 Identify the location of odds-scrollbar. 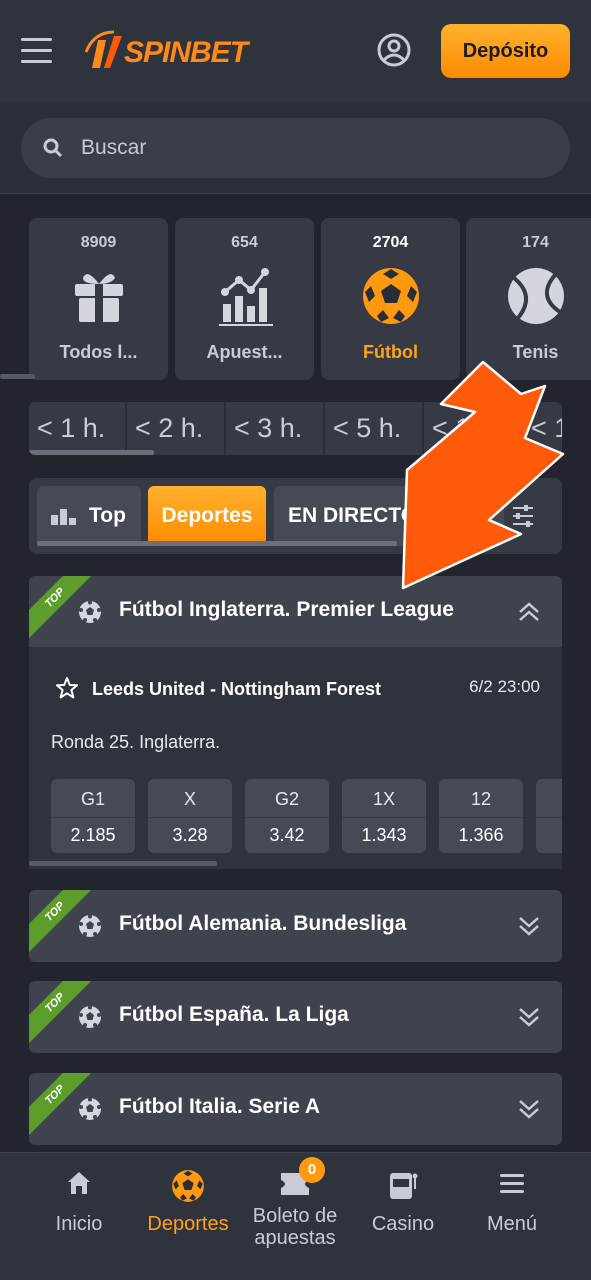
(123, 863).